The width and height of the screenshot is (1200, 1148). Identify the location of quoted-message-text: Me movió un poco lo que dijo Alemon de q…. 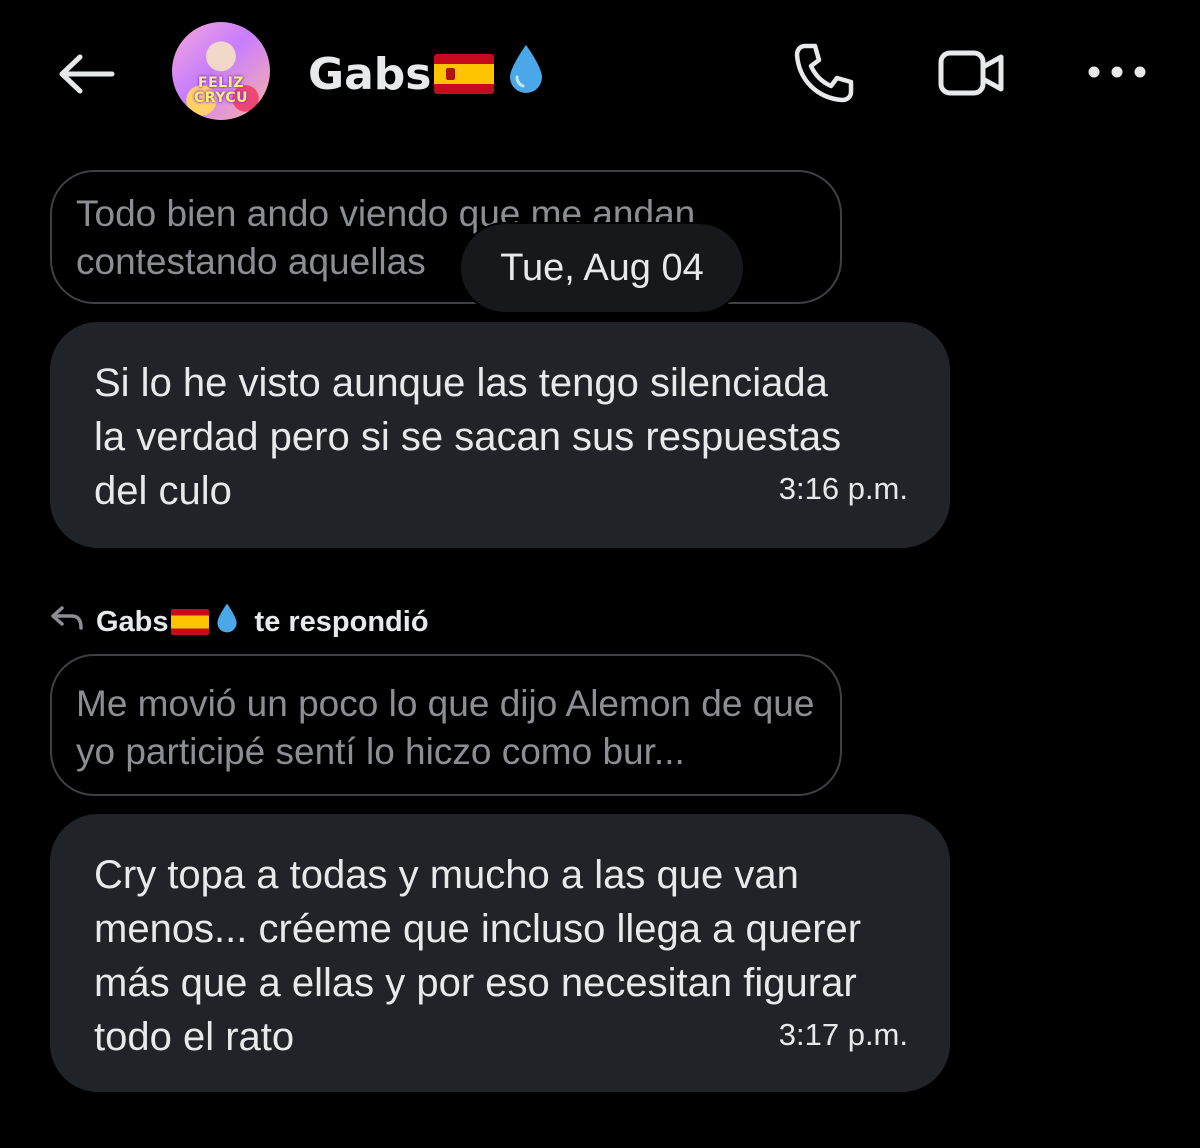
(445, 727).